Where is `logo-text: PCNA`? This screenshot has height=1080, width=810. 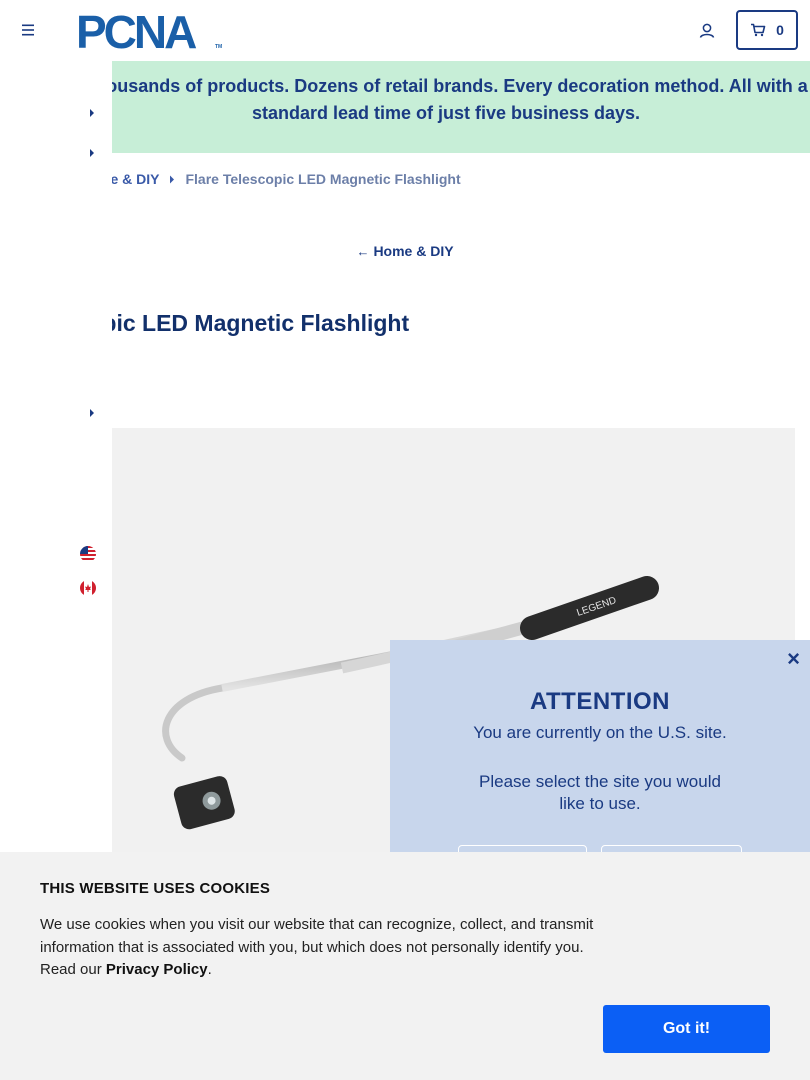
logo-text: PCNA is located at coordinates (136, 31).